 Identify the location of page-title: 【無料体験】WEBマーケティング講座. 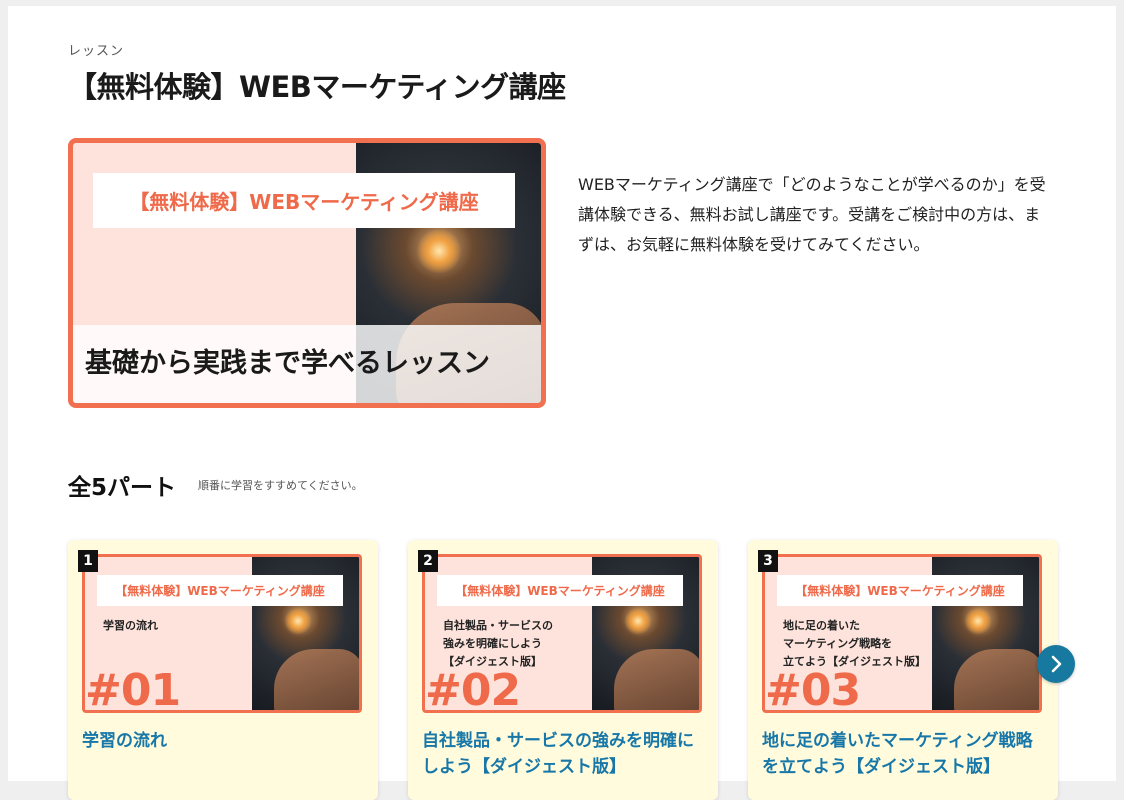
(317, 87).